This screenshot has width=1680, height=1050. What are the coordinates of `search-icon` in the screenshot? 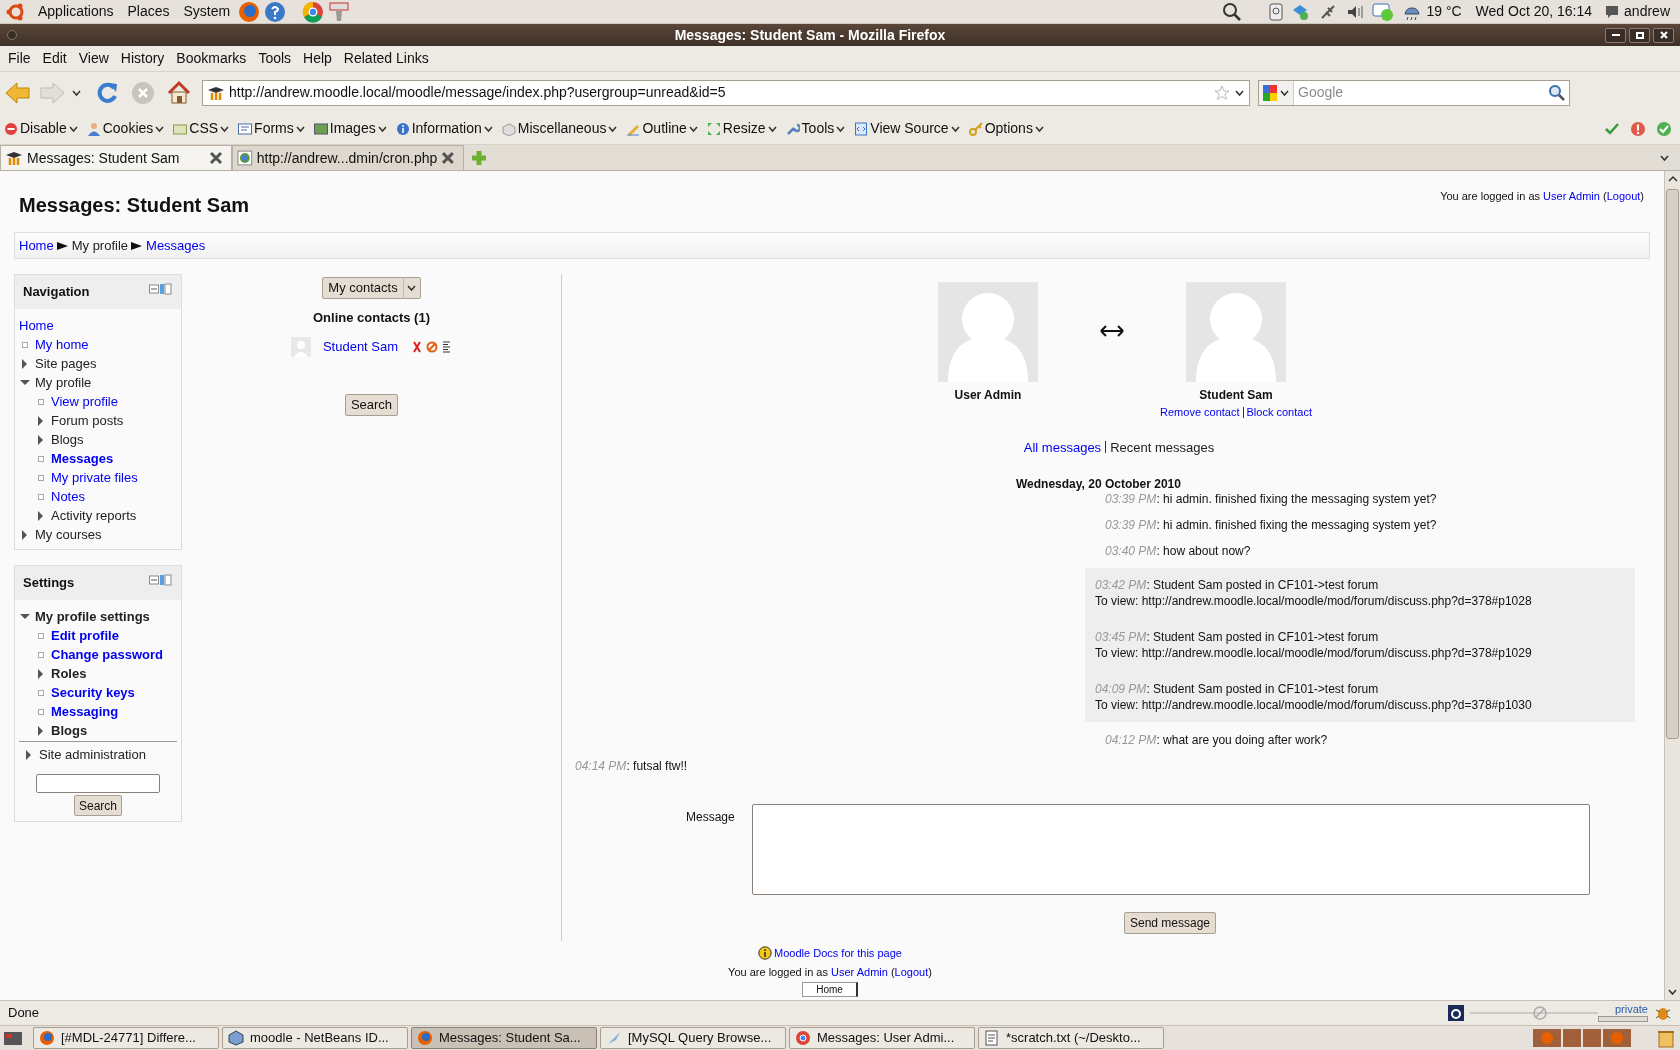 It's located at (1557, 92).